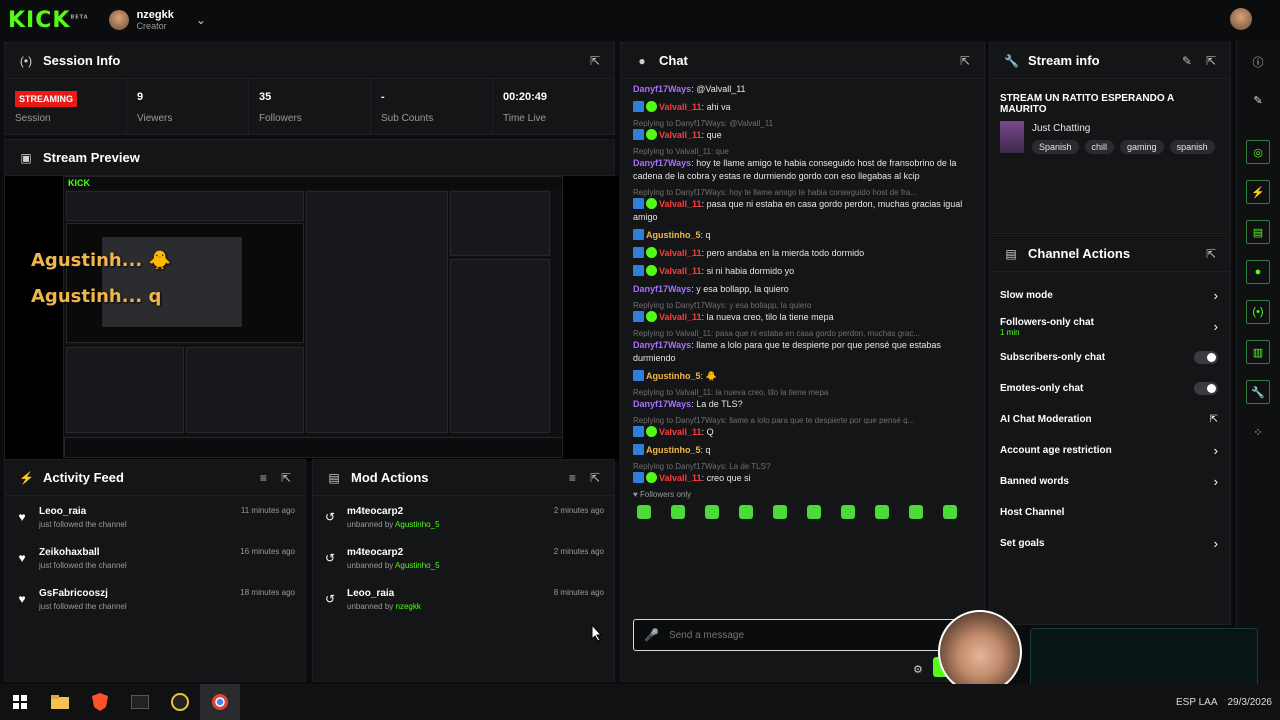 The width and height of the screenshot is (1280, 720). What do you see at coordinates (1055, 147) in the screenshot?
I see `tag: Spanish` at bounding box center [1055, 147].